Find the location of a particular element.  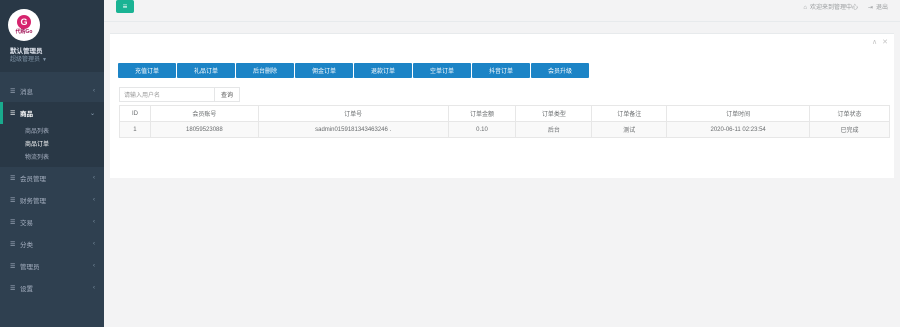

submenu-item-logistics-list: 物流列表 is located at coordinates (52, 156).